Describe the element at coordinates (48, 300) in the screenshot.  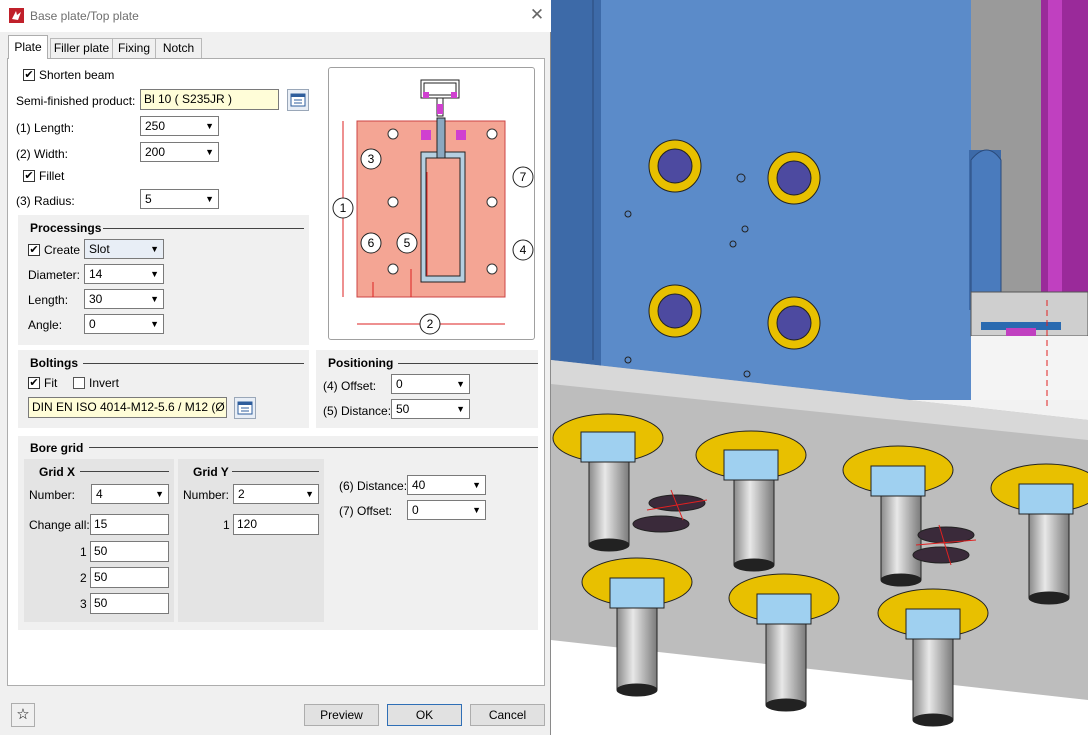
I see `proc-length-label: Length:` at that location.